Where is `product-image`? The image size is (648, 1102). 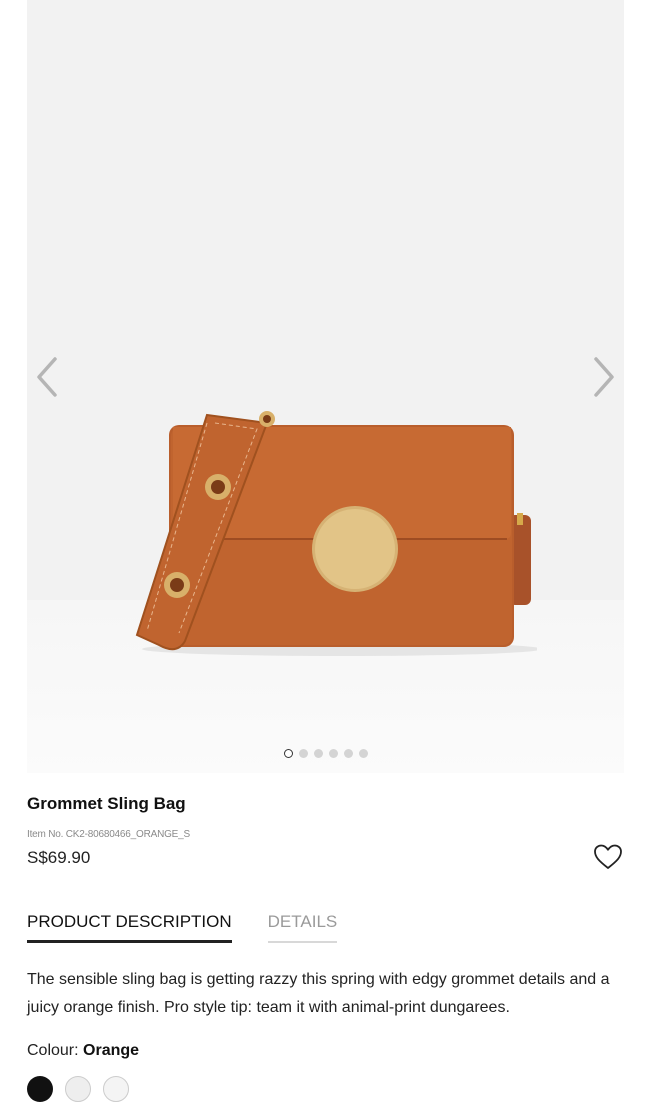 product-image is located at coordinates (336, 533).